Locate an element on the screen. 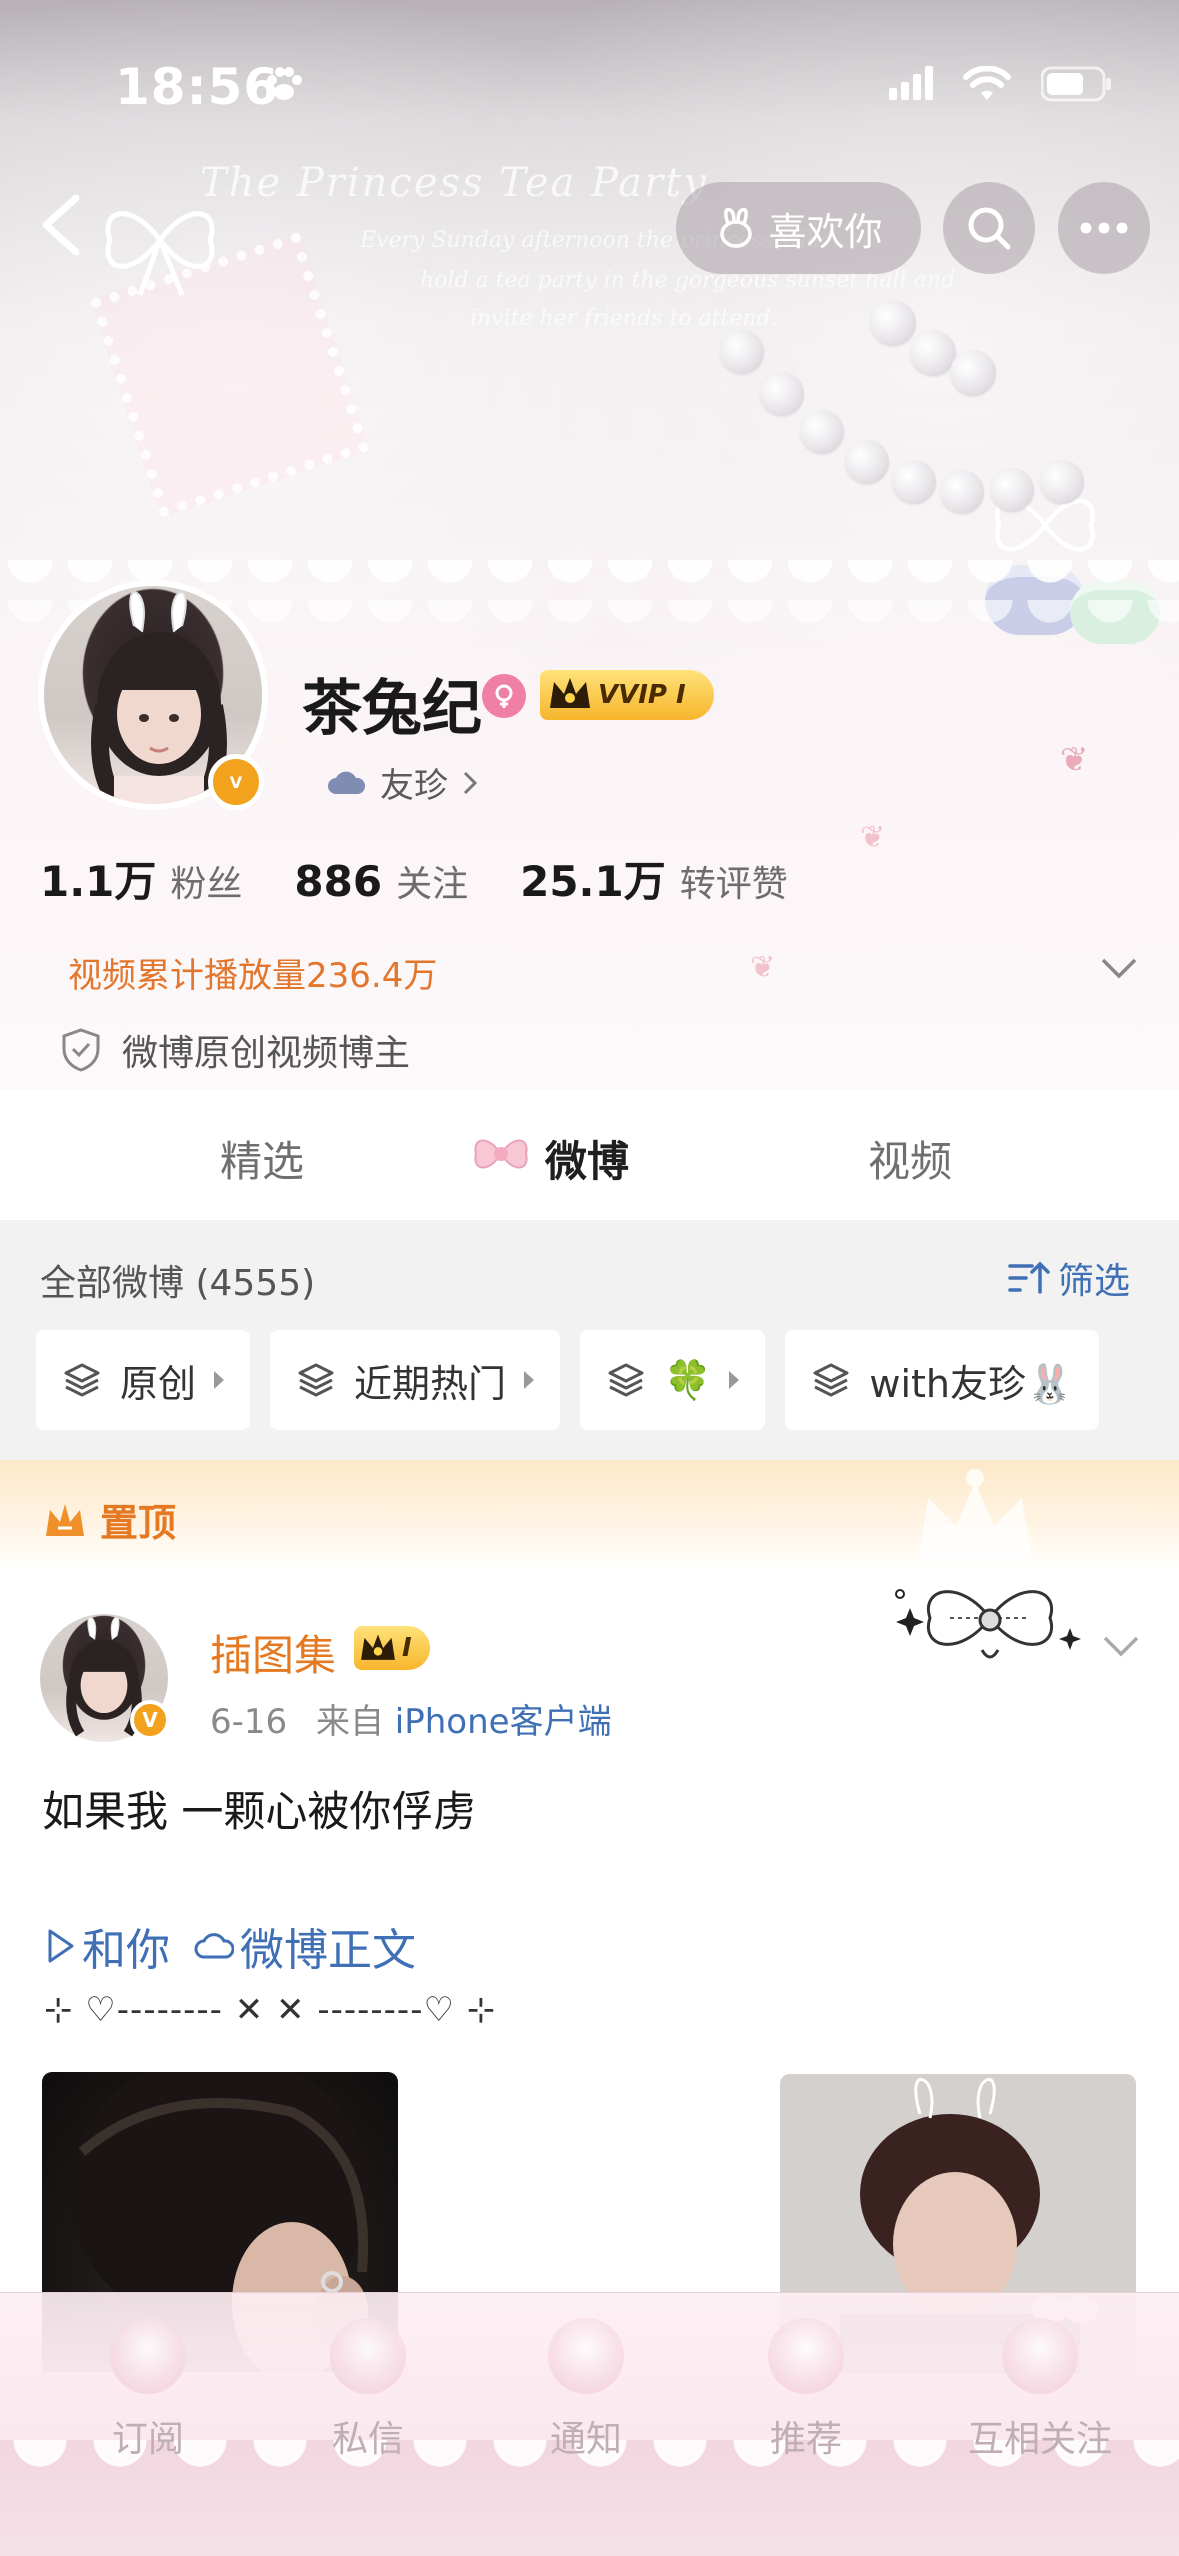 This screenshot has width=1179, height=2556. female-gender-icon is located at coordinates (504, 696).